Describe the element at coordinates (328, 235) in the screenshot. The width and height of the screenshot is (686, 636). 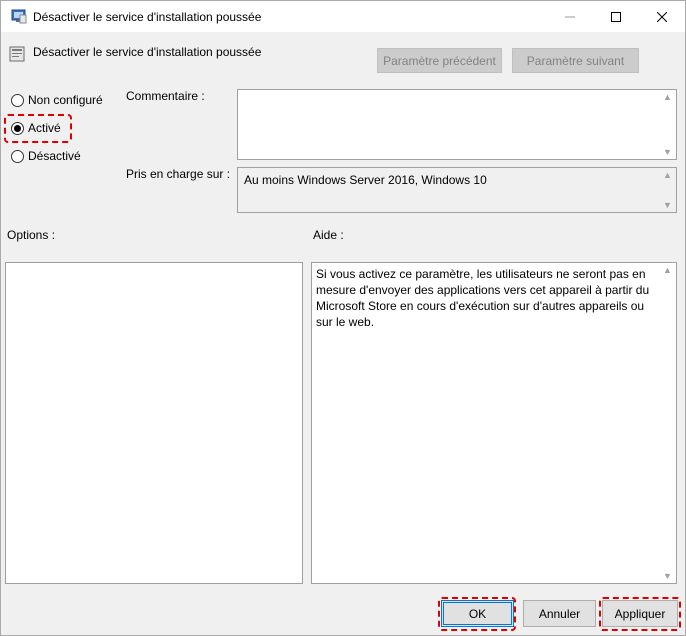
I see `help-label: Aide :` at that location.